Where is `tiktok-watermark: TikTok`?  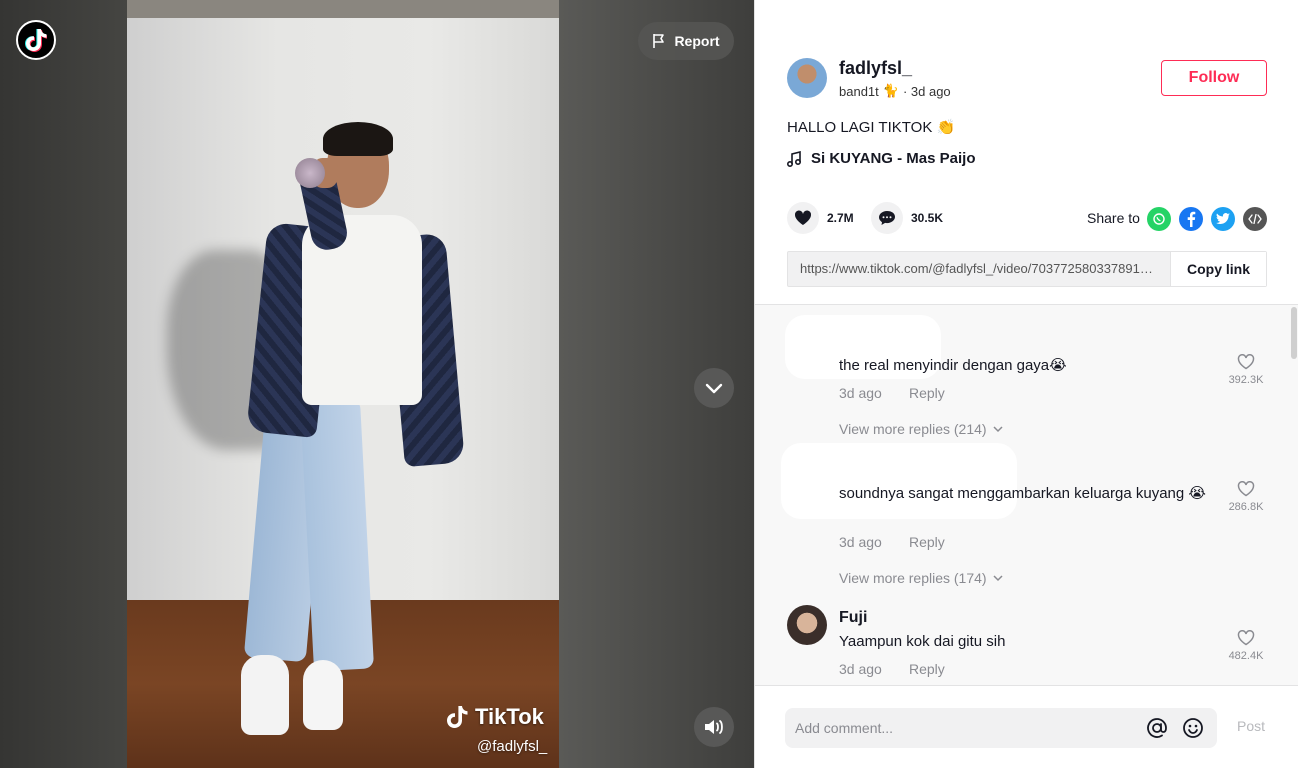
tiktok-watermark: TikTok is located at coordinates (495, 717).